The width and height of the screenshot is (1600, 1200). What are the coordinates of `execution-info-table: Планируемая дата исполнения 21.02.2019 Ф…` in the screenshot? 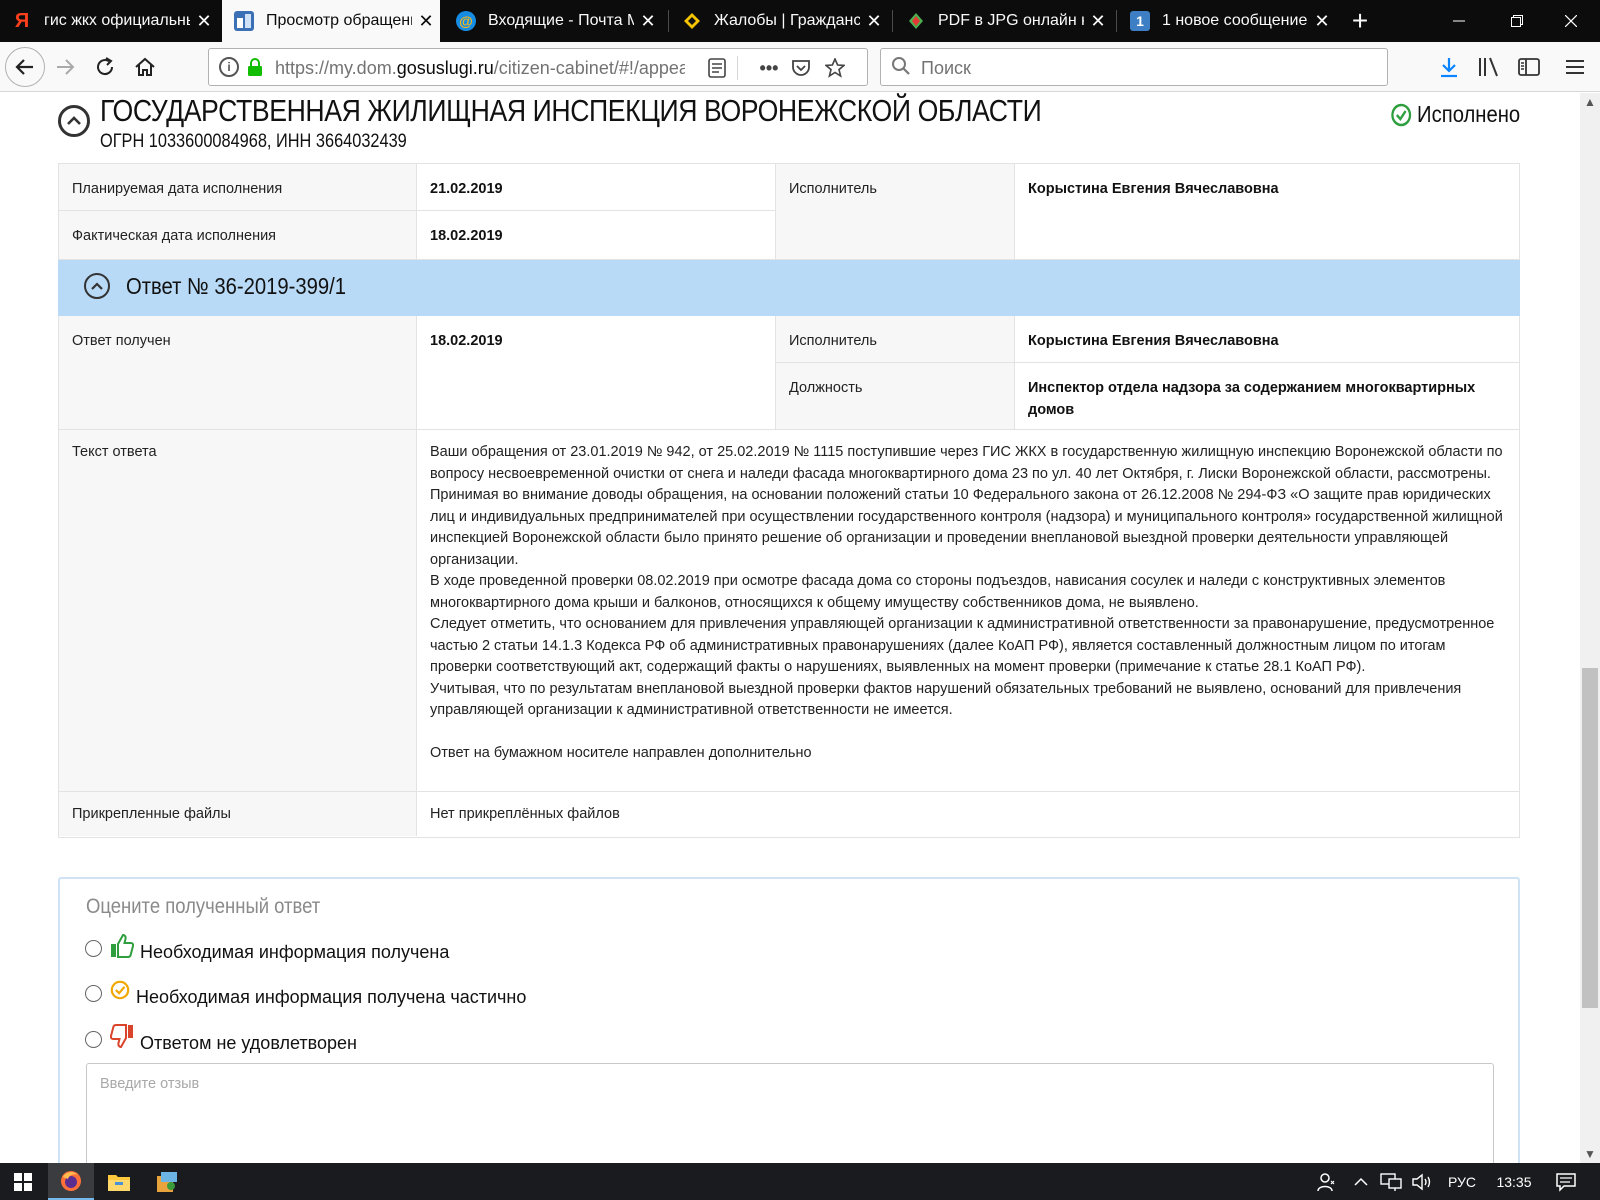 It's located at (789, 211).